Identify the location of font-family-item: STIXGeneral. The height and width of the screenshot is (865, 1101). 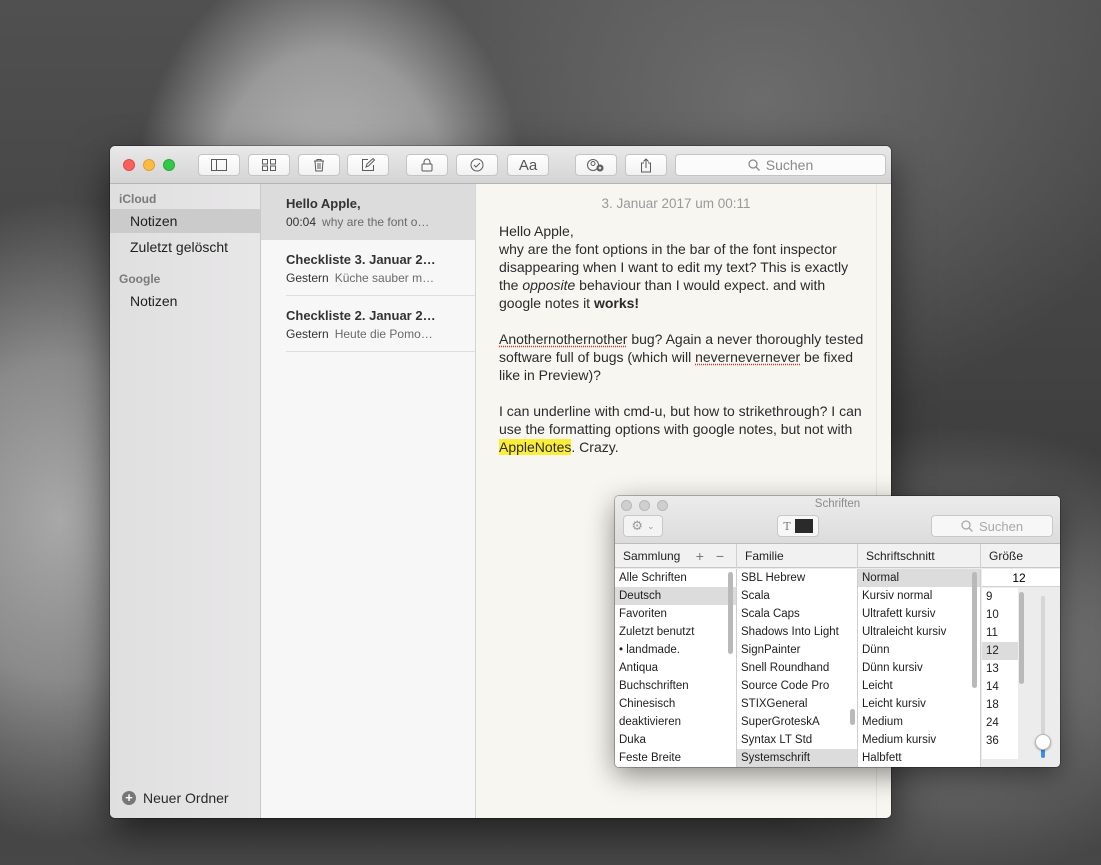
(797, 704).